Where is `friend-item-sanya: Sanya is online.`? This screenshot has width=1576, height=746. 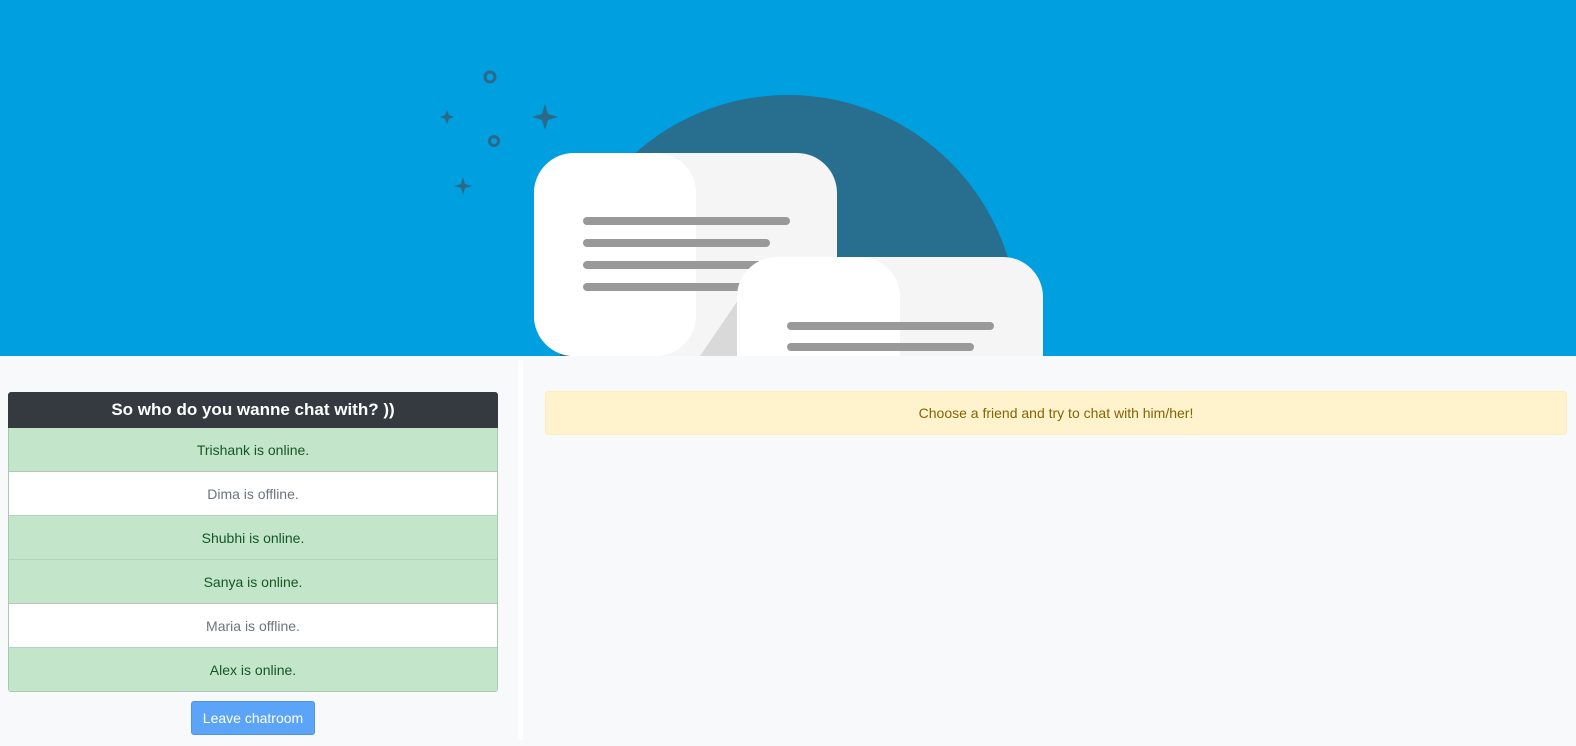
friend-item-sanya: Sanya is online. is located at coordinates (253, 581).